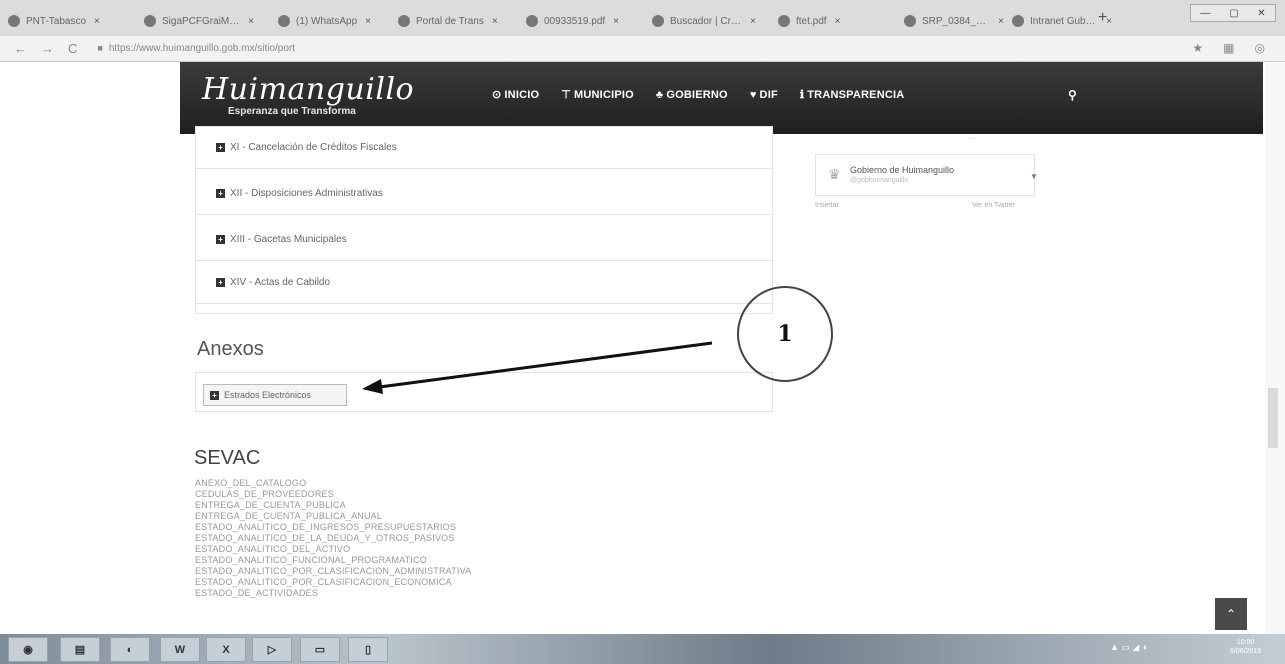  Describe the element at coordinates (130, 649) in the screenshot. I see `taskbar-app: ◐` at that location.